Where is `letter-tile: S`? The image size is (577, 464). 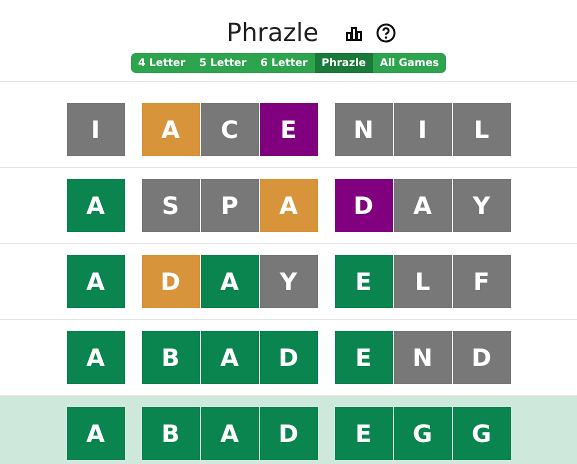 letter-tile: S is located at coordinates (171, 205).